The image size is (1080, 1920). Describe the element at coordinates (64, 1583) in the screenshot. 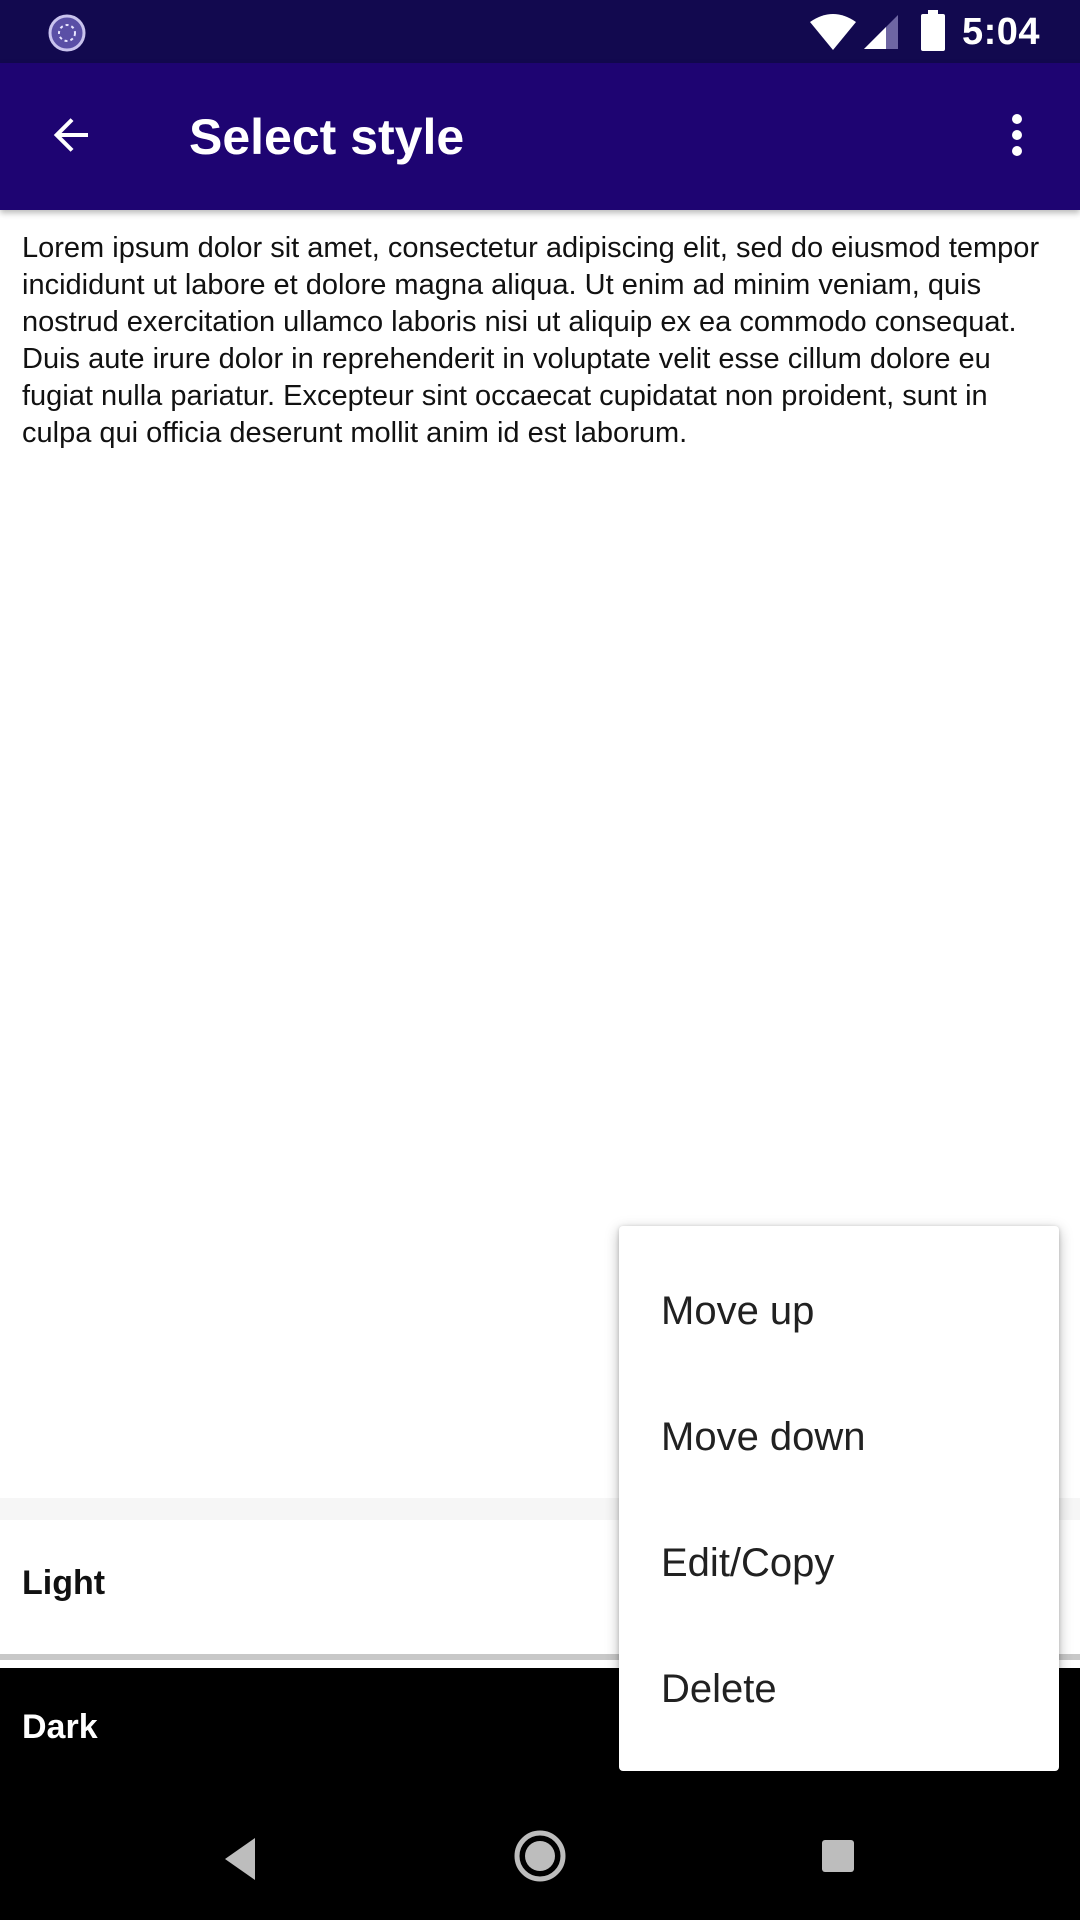

I see `style-item-label: Light` at that location.